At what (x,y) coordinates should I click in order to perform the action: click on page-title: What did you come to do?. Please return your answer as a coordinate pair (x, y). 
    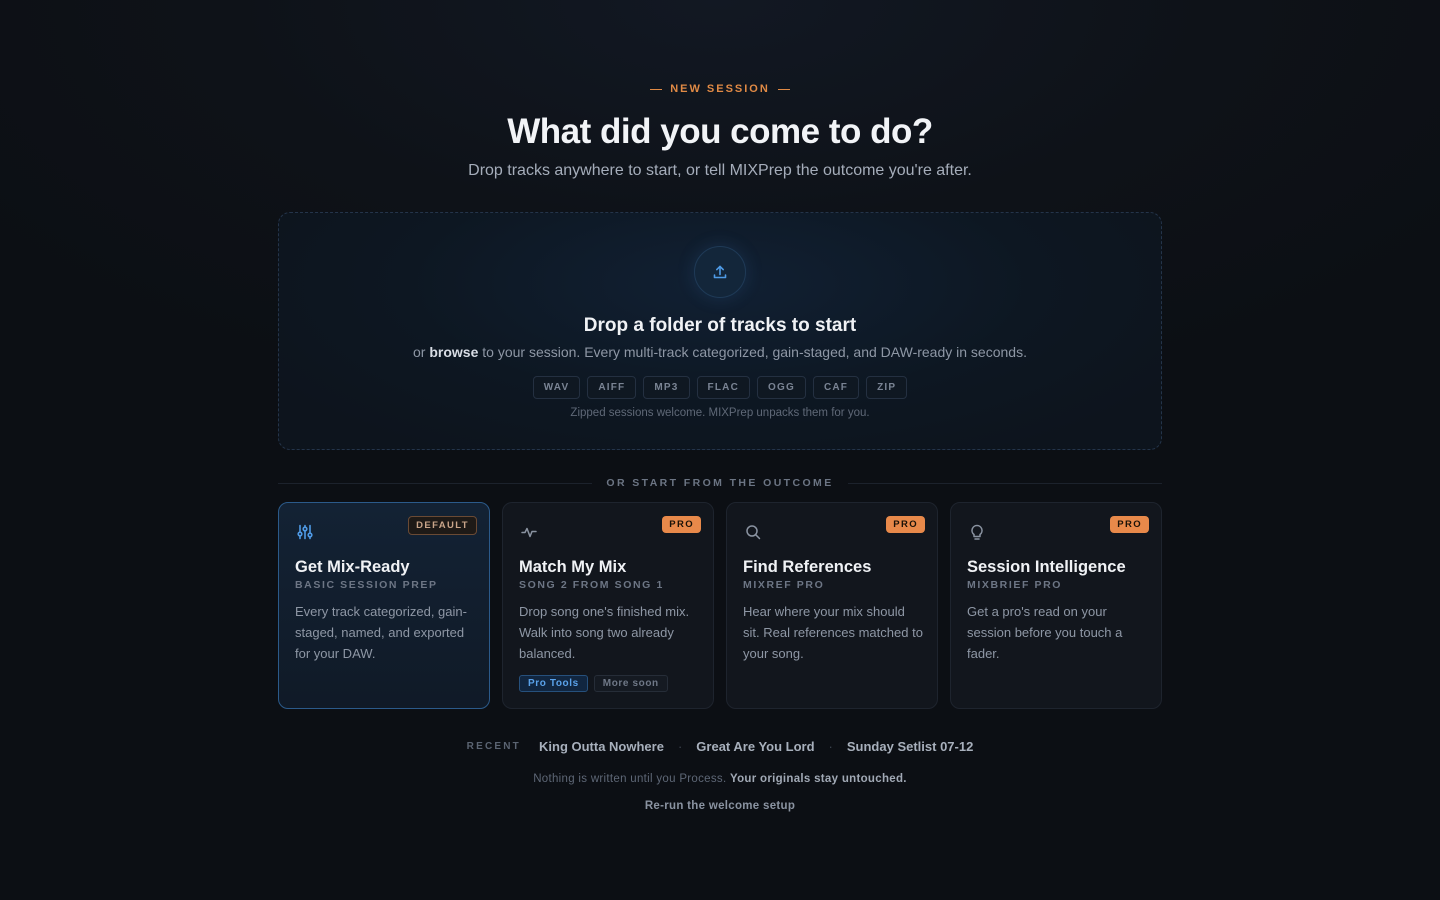
    Looking at the image, I should click on (720, 131).